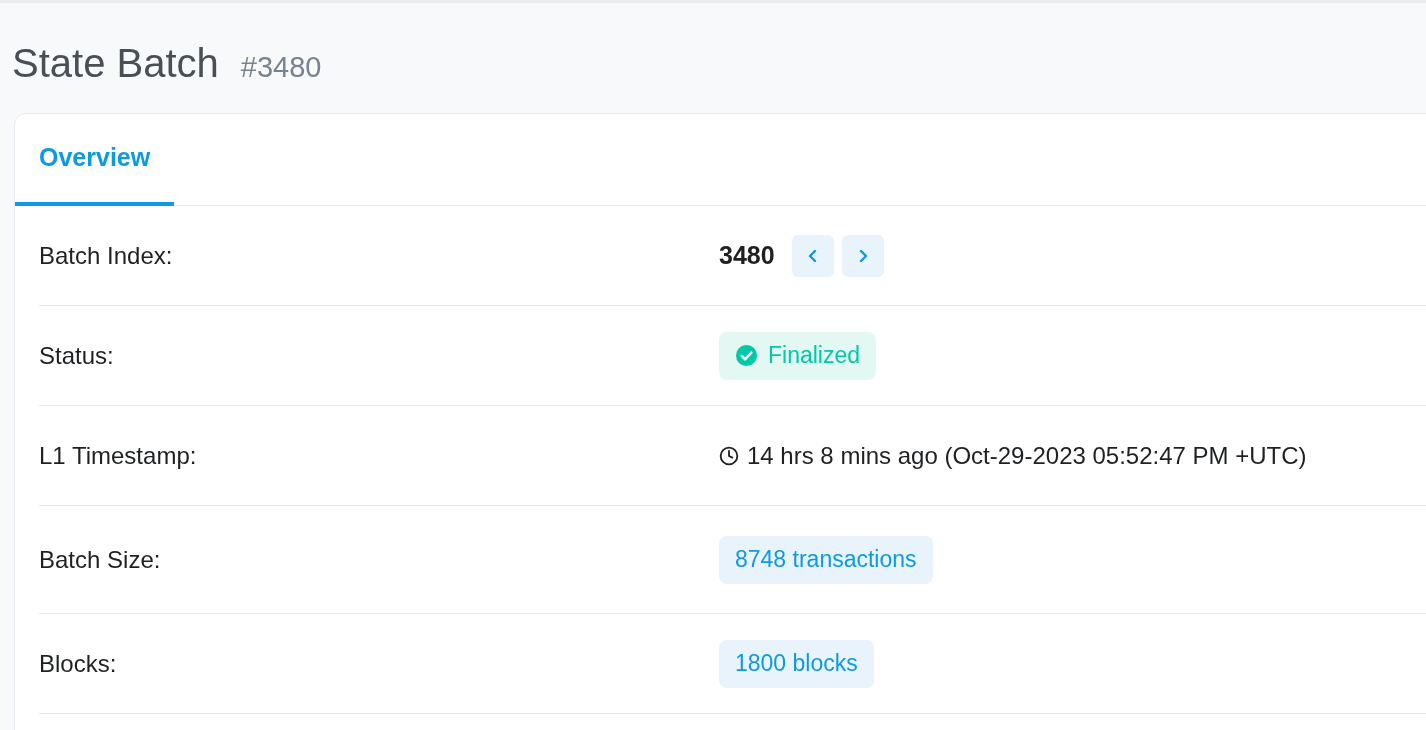 Image resolution: width=1426 pixels, height=730 pixels. What do you see at coordinates (78, 663) in the screenshot?
I see `field-label: Blocks:` at bounding box center [78, 663].